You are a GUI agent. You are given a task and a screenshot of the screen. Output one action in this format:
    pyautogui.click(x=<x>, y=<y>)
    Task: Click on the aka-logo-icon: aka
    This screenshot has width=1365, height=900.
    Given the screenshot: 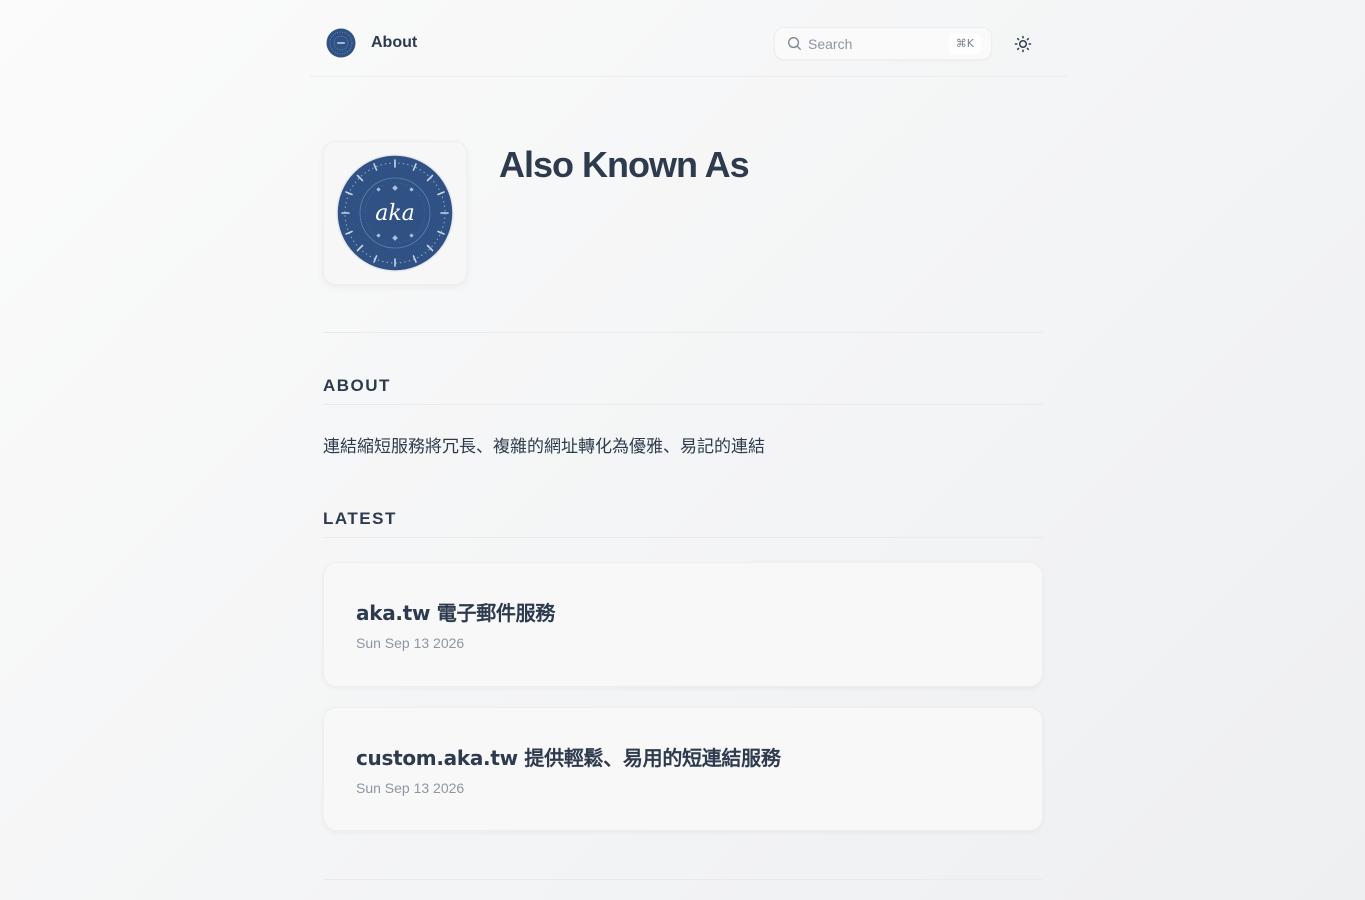 What is the action you would take?
    pyautogui.click(x=395, y=213)
    